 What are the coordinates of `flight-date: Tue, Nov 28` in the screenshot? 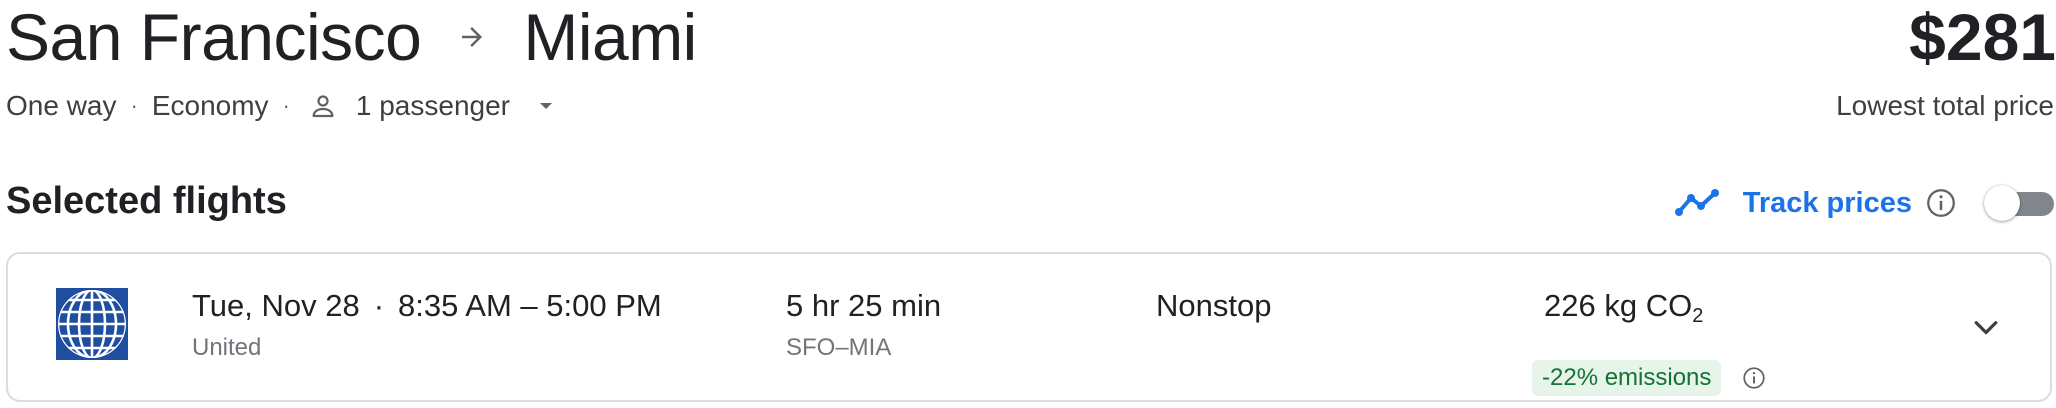 It's located at (276, 305).